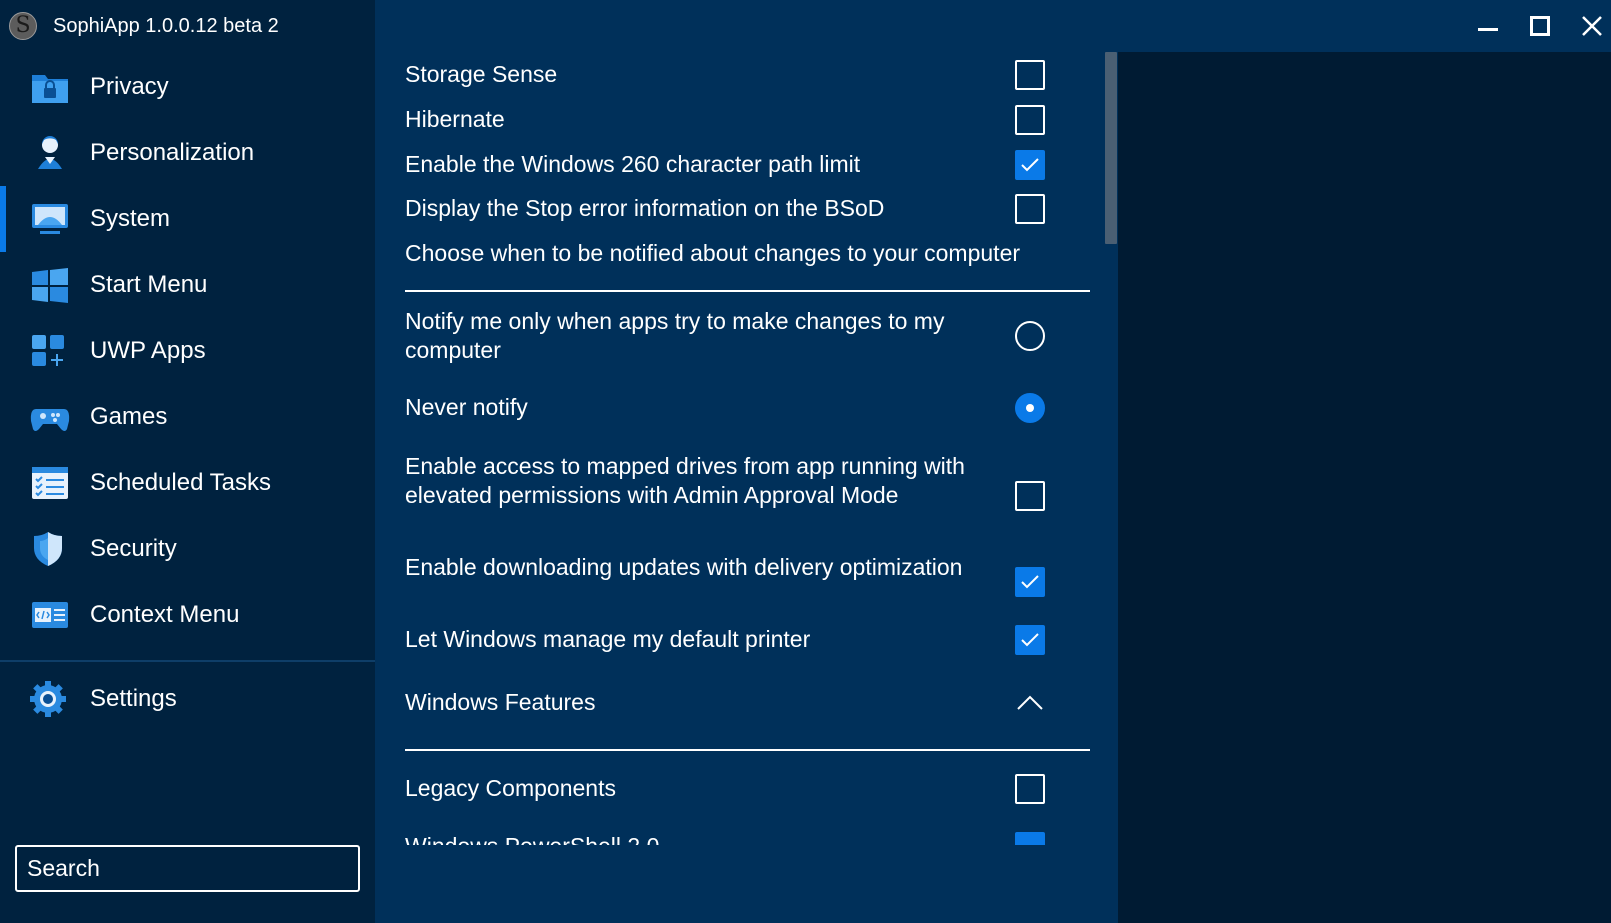 The height and width of the screenshot is (923, 1611). Describe the element at coordinates (1030, 789) in the screenshot. I see `legacy-components-checkbox` at that location.